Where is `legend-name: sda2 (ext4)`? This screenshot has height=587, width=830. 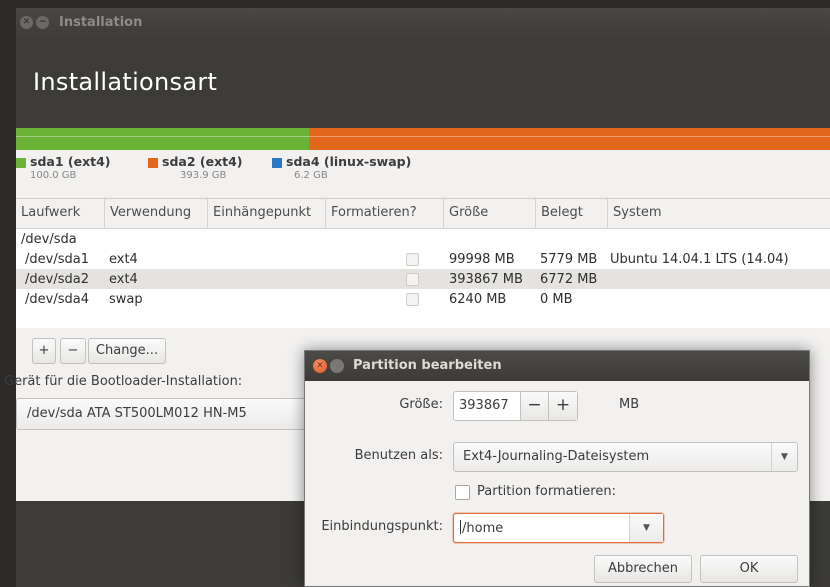
legend-name: sda2 (ext4) is located at coordinates (202, 161).